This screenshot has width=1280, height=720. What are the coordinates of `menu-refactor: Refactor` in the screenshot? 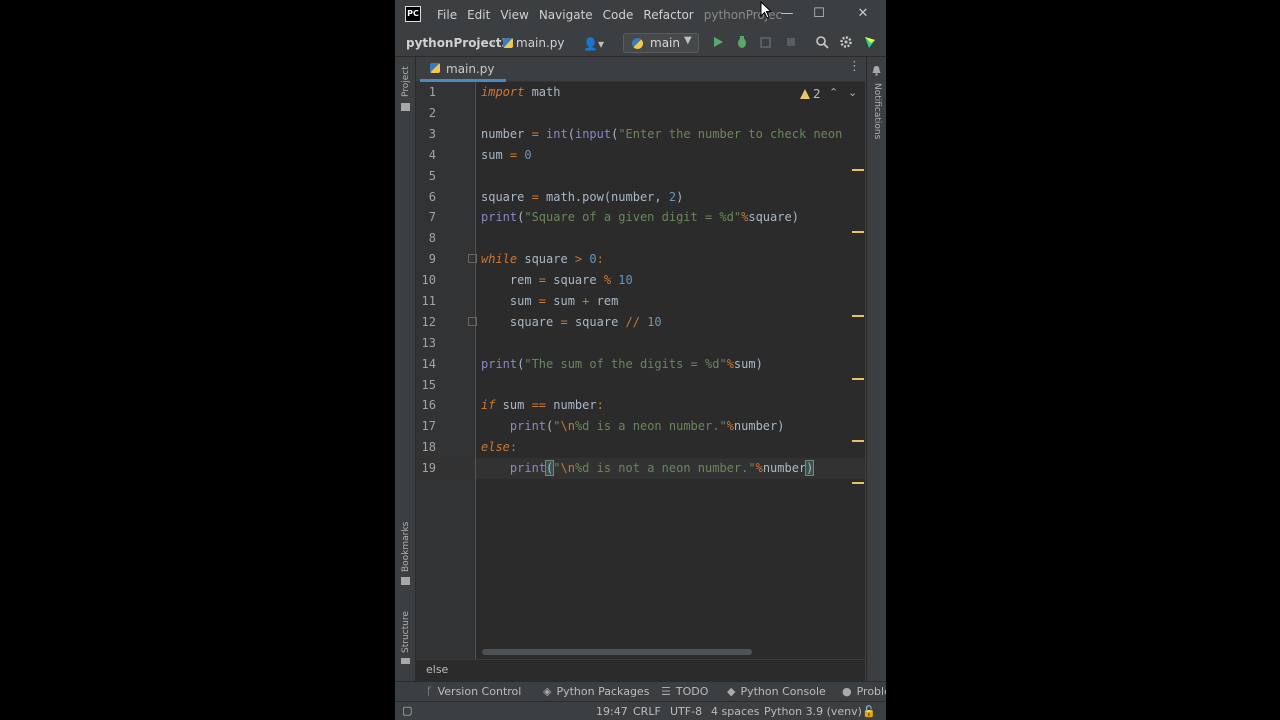 It's located at (668, 15).